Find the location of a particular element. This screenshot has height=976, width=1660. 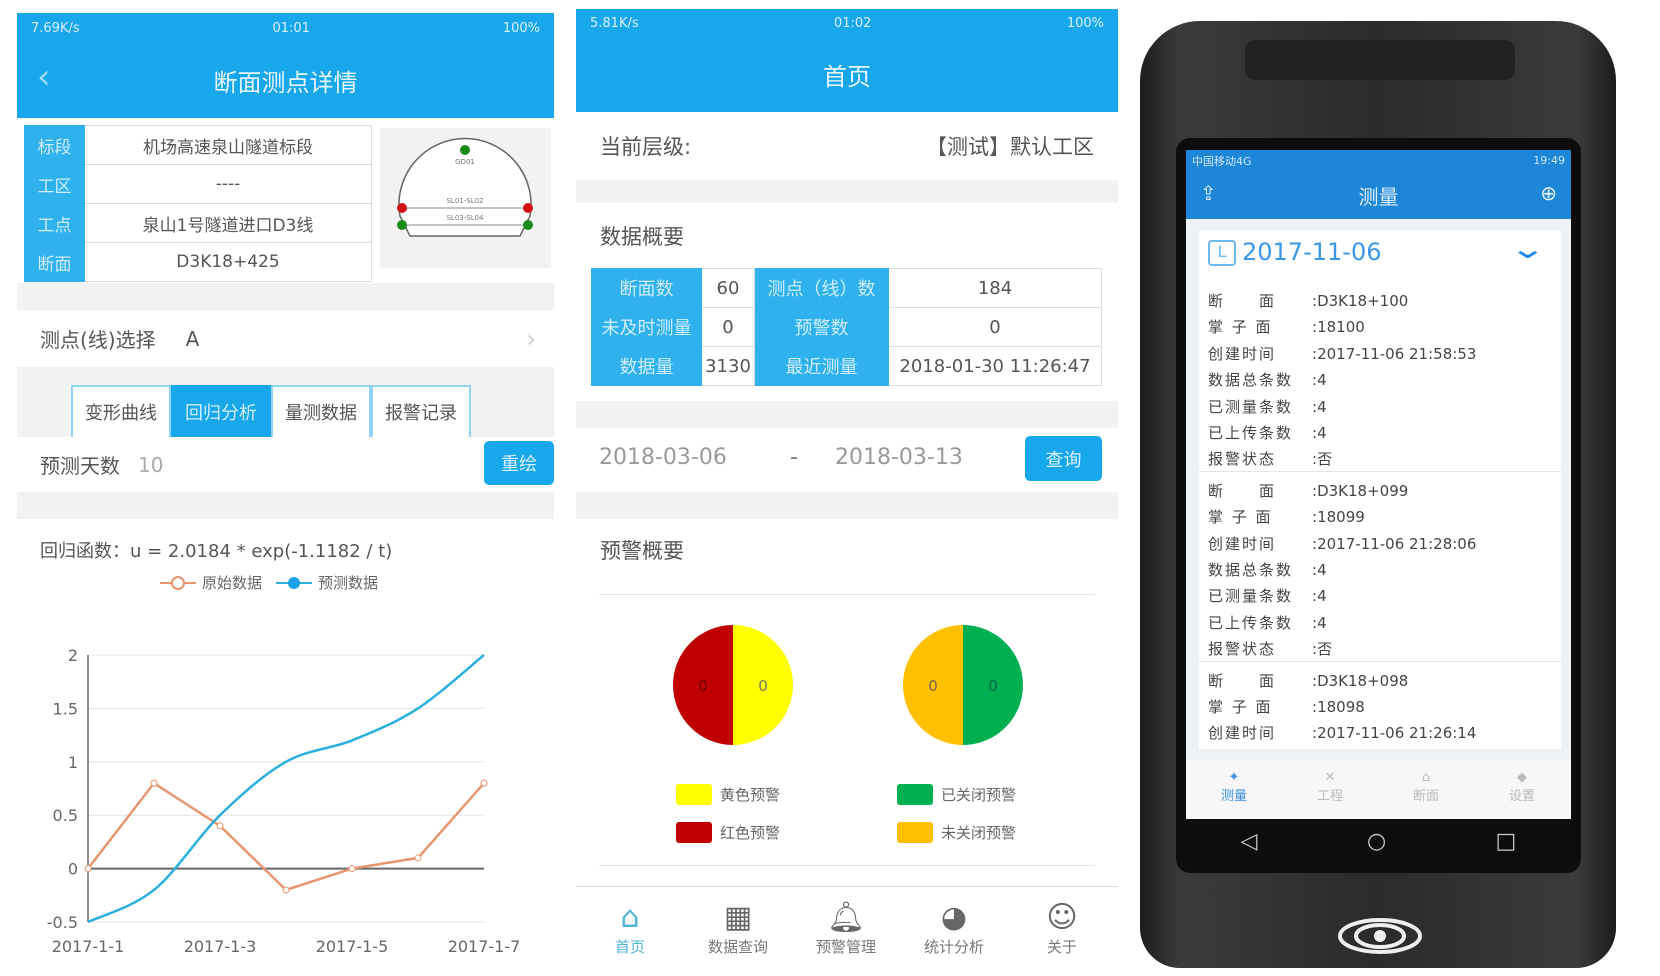

info-label: 工点 is located at coordinates (54, 223).